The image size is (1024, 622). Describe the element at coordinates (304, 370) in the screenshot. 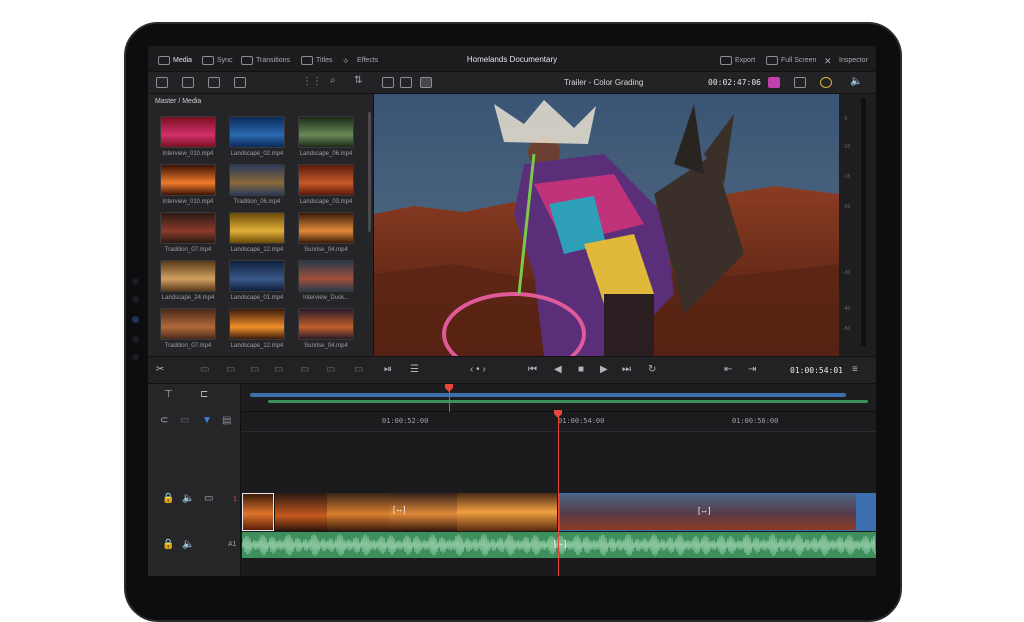

I see `place-on-top-icon: ▭` at that location.